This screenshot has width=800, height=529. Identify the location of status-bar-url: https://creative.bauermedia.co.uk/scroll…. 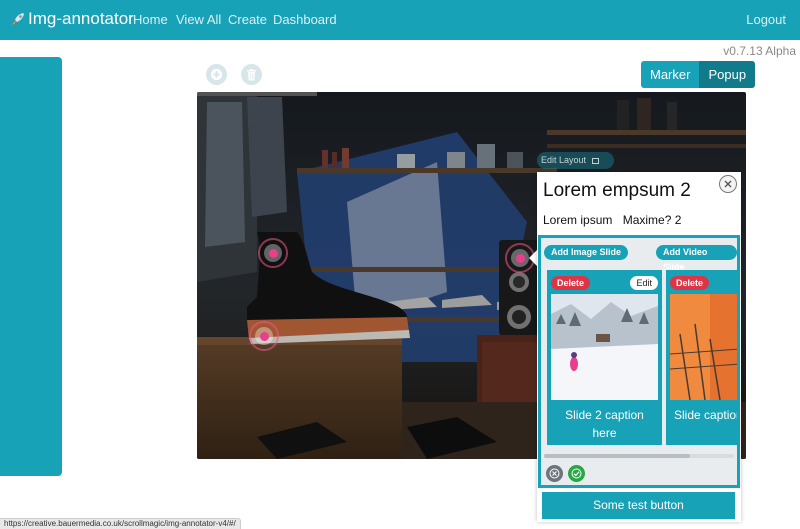
(120, 523).